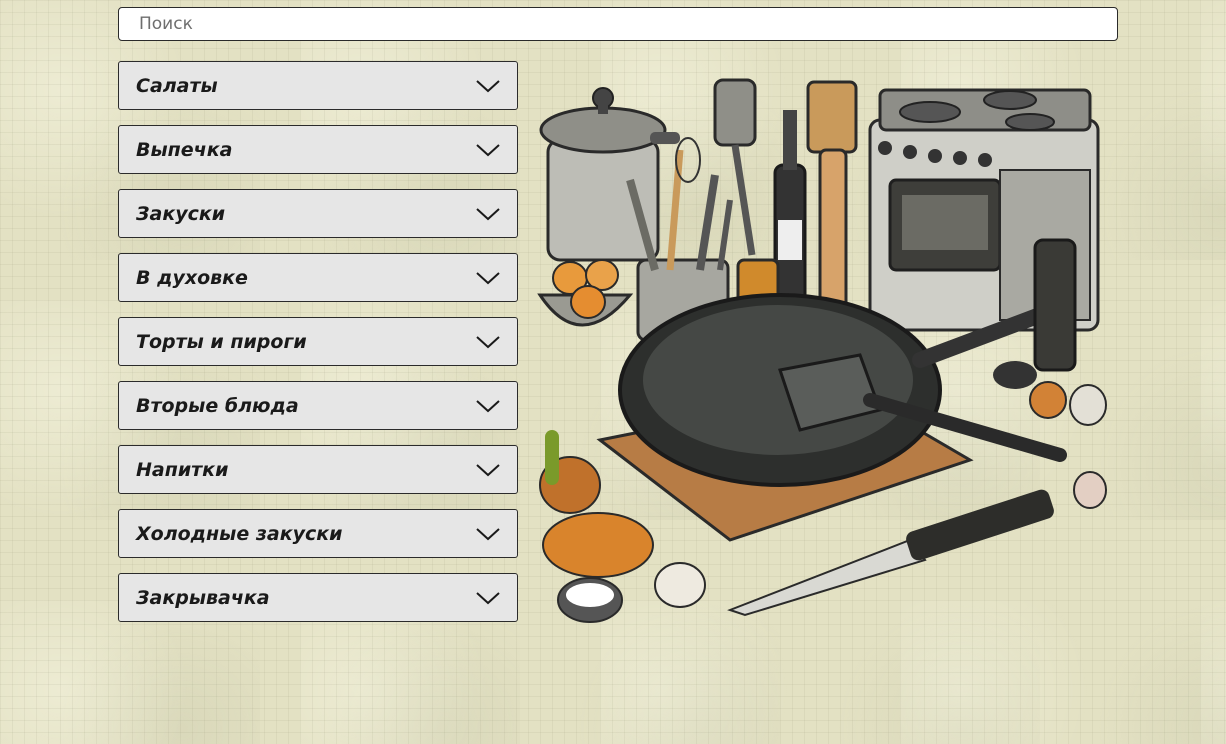 The height and width of the screenshot is (744, 1226). I want to click on category-label: В духовке, so click(192, 277).